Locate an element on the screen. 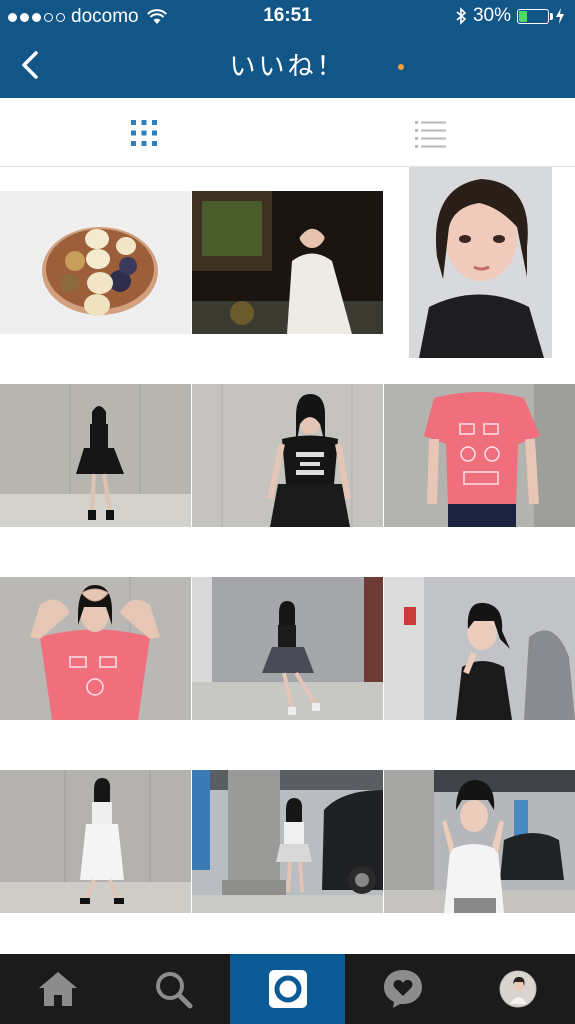  tab-profile is located at coordinates (517, 989).